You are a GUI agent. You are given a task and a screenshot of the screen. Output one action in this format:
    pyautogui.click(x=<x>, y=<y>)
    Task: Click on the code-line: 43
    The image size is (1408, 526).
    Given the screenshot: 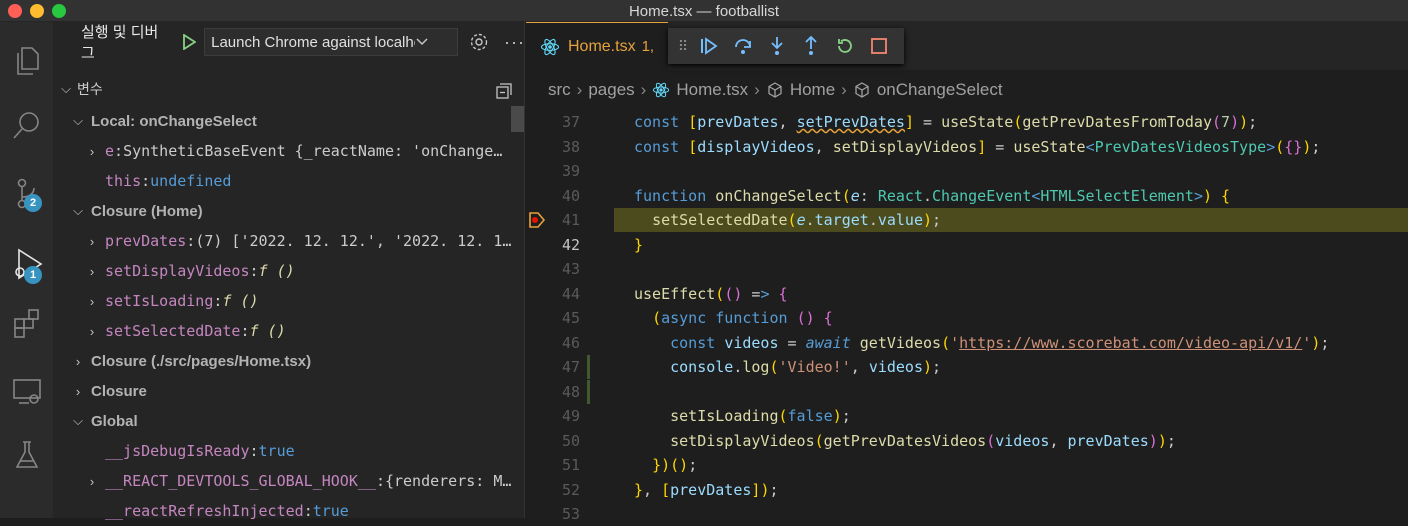 What is the action you would take?
    pyautogui.click(x=967, y=269)
    